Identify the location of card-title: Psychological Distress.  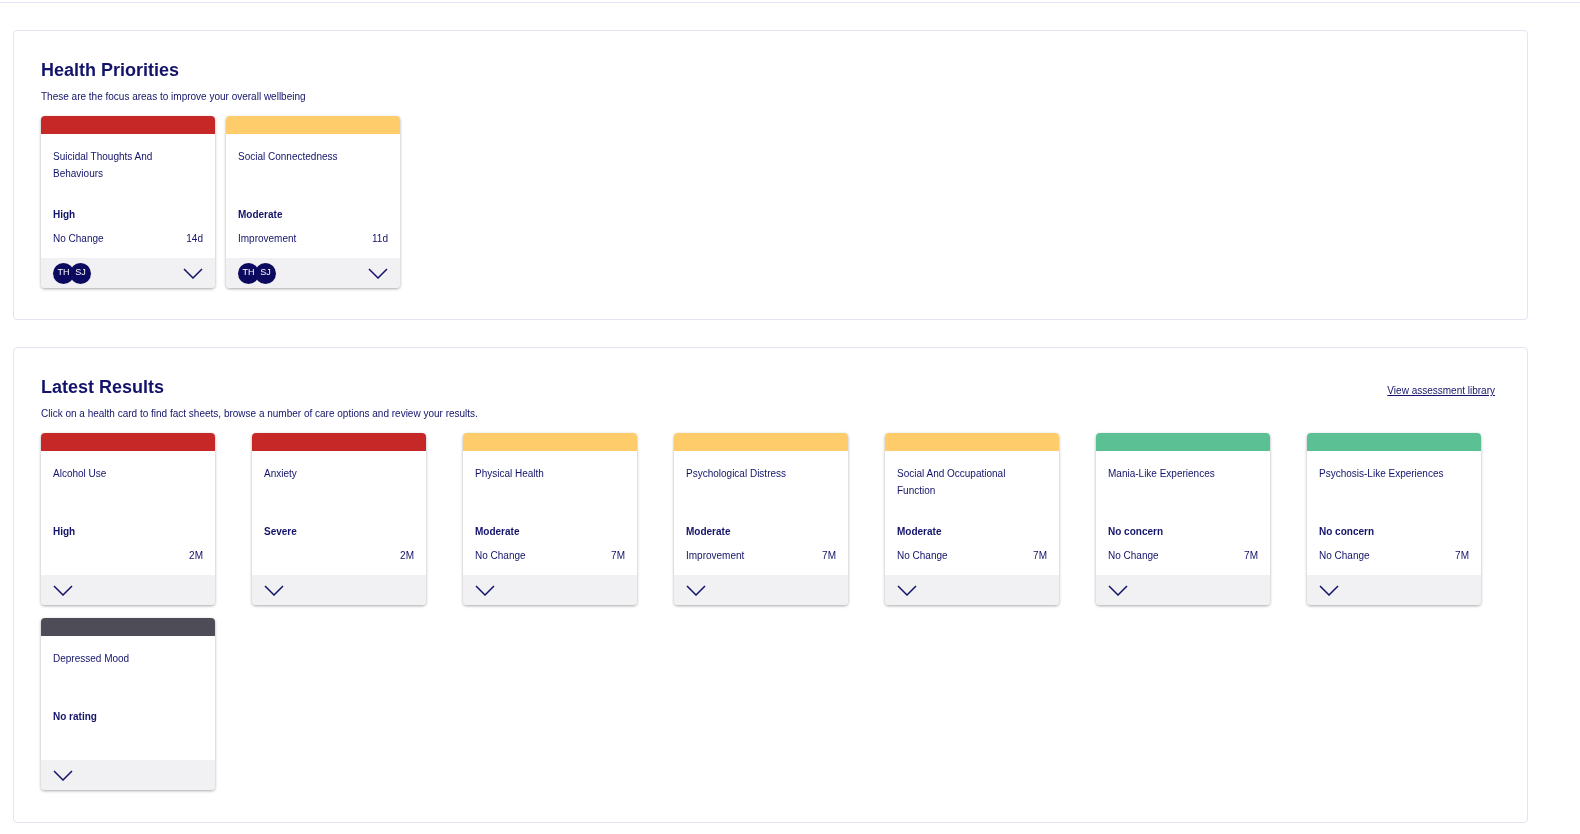
(737, 474).